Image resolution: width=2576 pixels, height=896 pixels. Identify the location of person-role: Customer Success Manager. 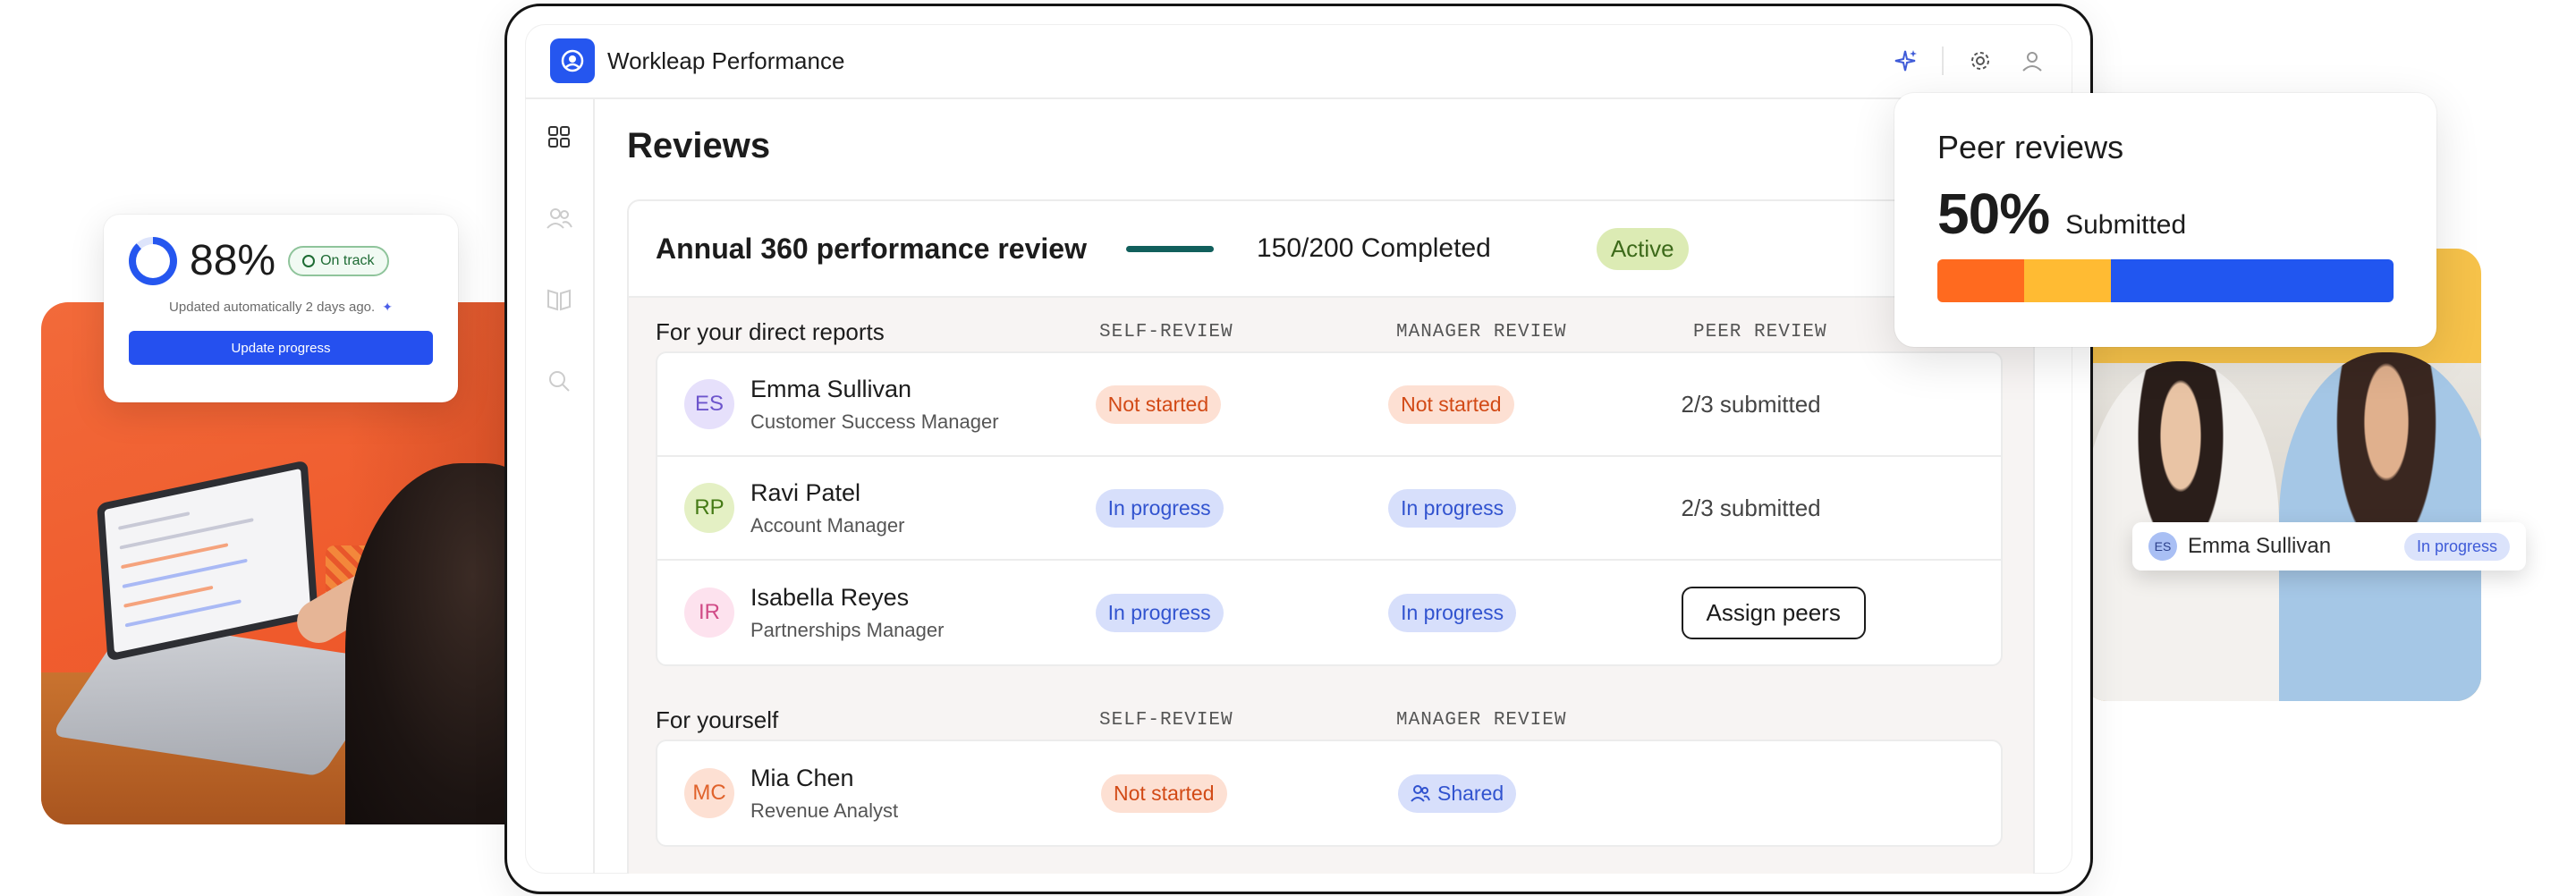
(874, 421).